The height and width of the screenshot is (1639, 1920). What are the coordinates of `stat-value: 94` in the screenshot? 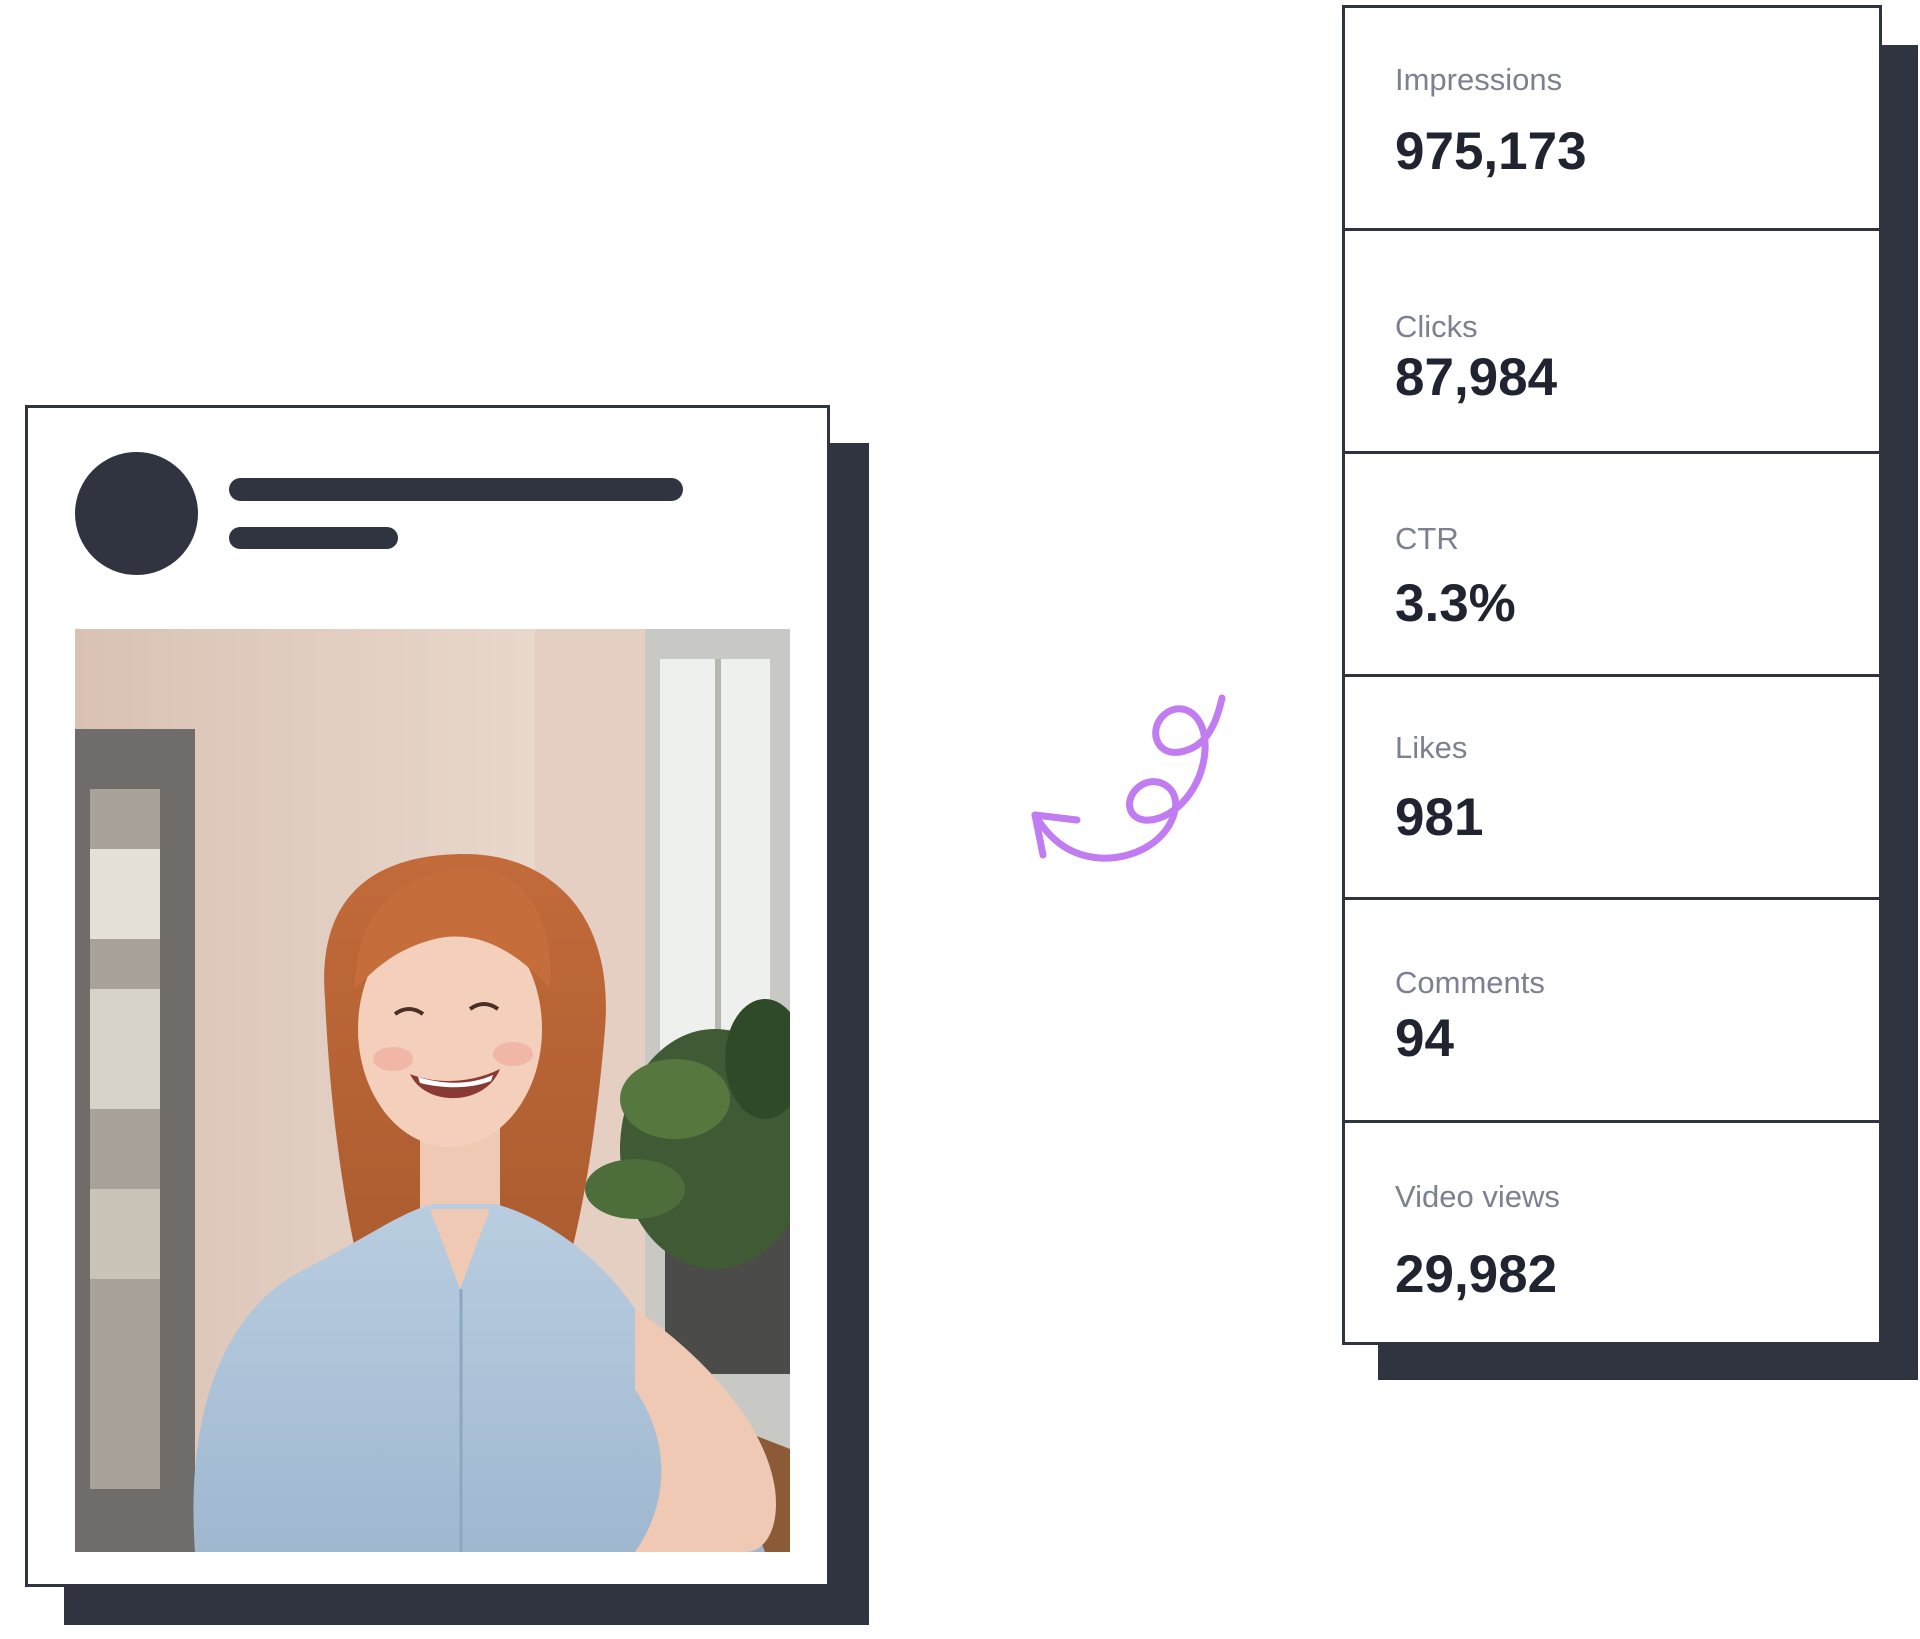 It's located at (1424, 1038).